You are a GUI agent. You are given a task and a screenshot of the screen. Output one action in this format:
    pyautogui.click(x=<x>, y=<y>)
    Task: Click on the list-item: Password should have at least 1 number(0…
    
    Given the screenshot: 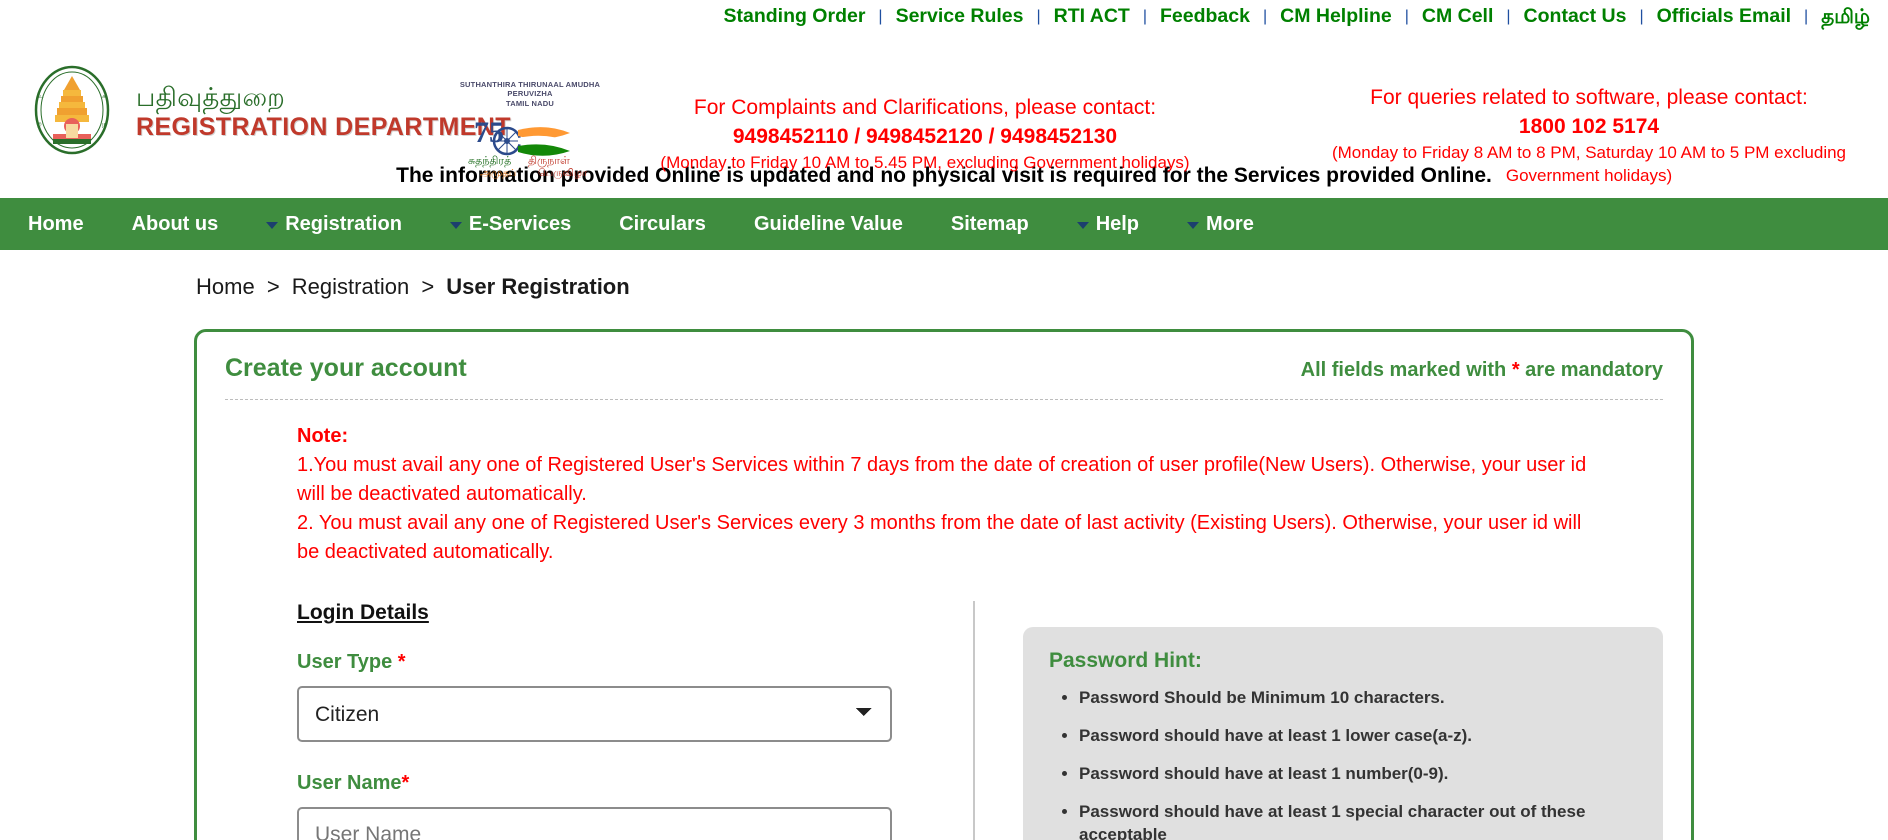 What is the action you would take?
    pyautogui.click(x=1358, y=774)
    